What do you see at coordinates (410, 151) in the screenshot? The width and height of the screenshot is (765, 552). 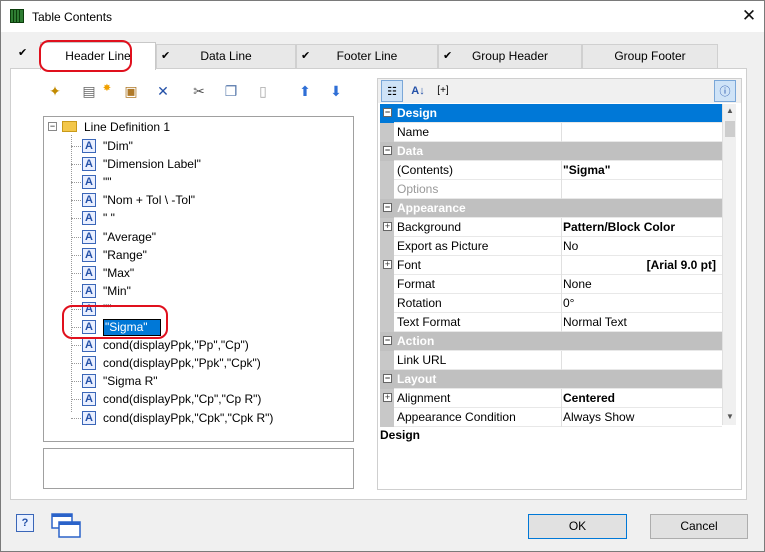 I see `category-label: Data` at bounding box center [410, 151].